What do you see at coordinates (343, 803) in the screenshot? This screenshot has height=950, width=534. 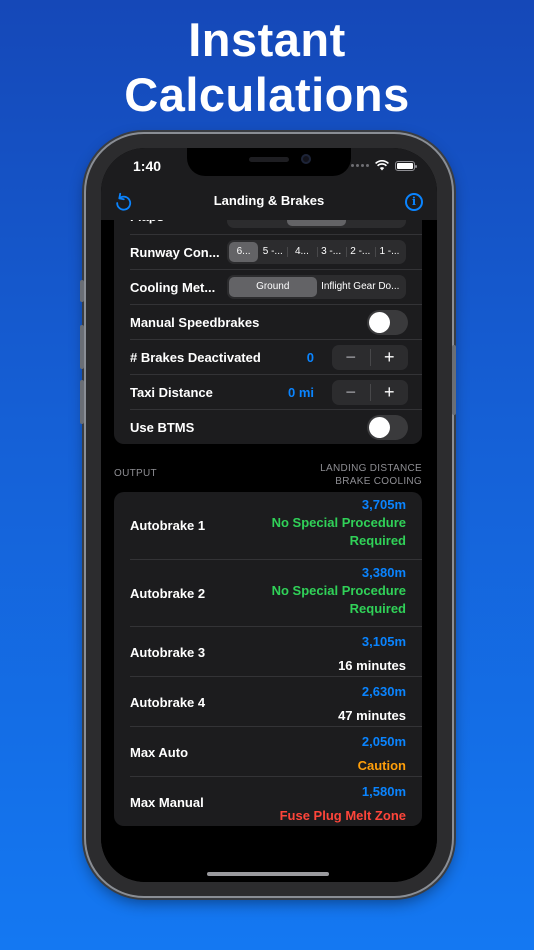 I see `output-row-values: 1,580m Fuse Plug Melt Zone` at bounding box center [343, 803].